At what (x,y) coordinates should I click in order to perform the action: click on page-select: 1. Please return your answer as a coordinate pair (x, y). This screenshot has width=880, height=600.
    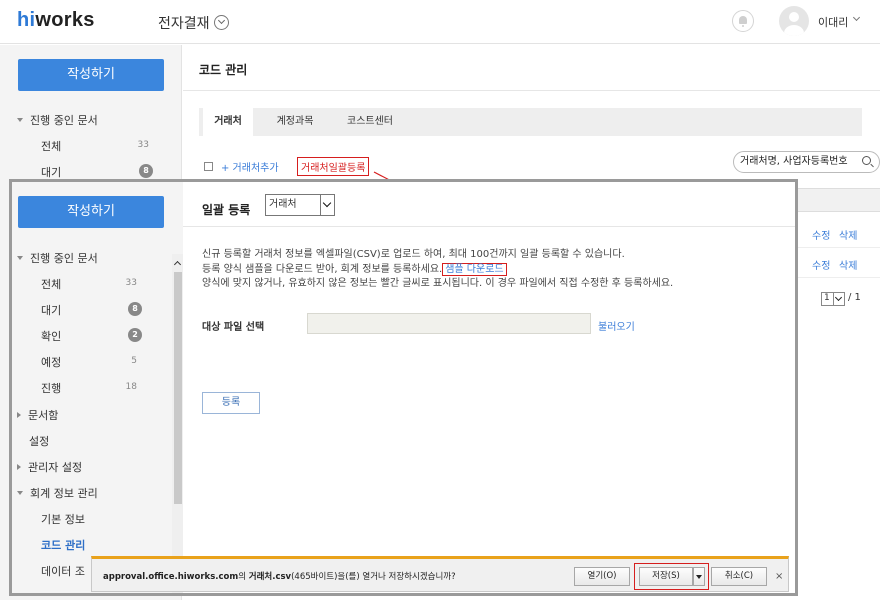
    Looking at the image, I should click on (833, 299).